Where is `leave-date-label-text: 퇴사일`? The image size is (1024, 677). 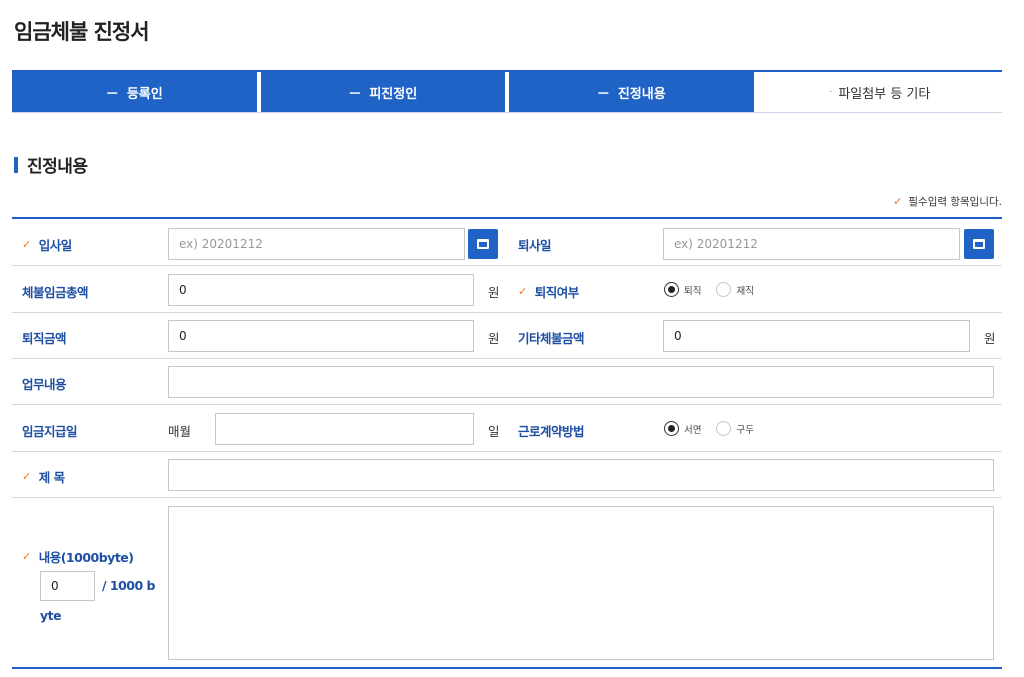 leave-date-label-text: 퇴사일 is located at coordinates (535, 245).